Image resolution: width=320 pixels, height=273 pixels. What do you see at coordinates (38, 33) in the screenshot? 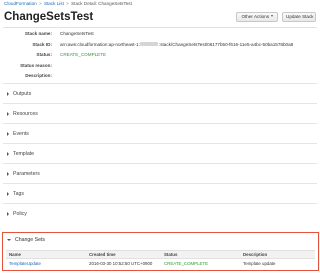
I see `stack-name-label: Stack name:` at bounding box center [38, 33].